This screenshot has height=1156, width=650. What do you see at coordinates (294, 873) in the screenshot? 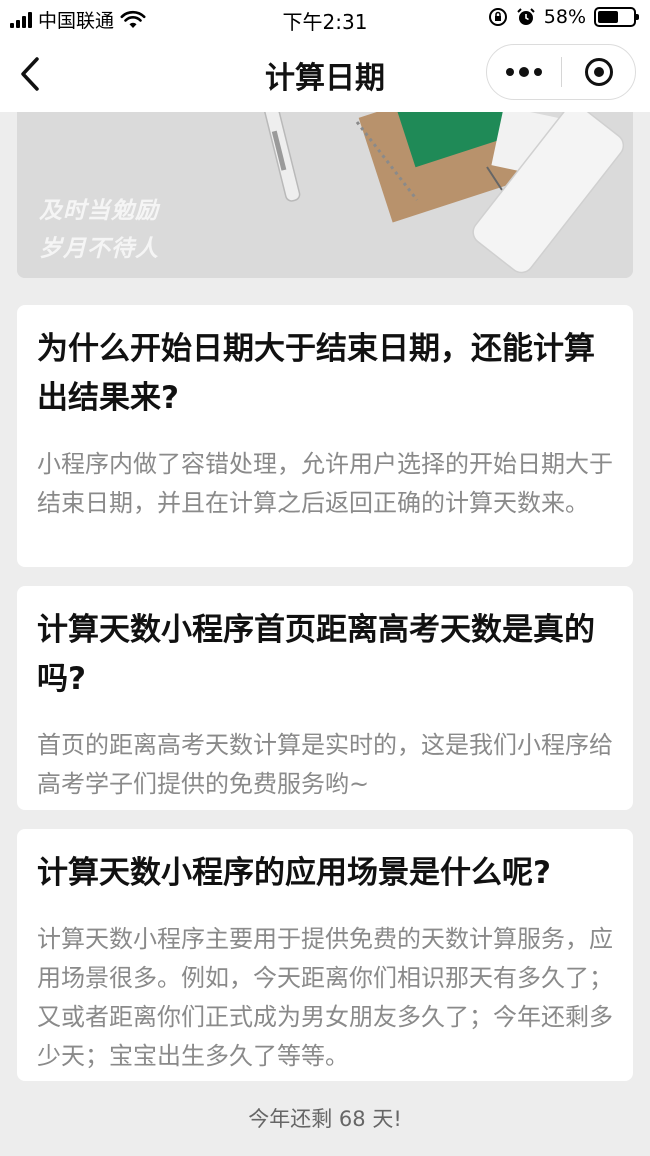
I see `faq-question: 计算天数小程序的应用场景是什么呢?` at bounding box center [294, 873].